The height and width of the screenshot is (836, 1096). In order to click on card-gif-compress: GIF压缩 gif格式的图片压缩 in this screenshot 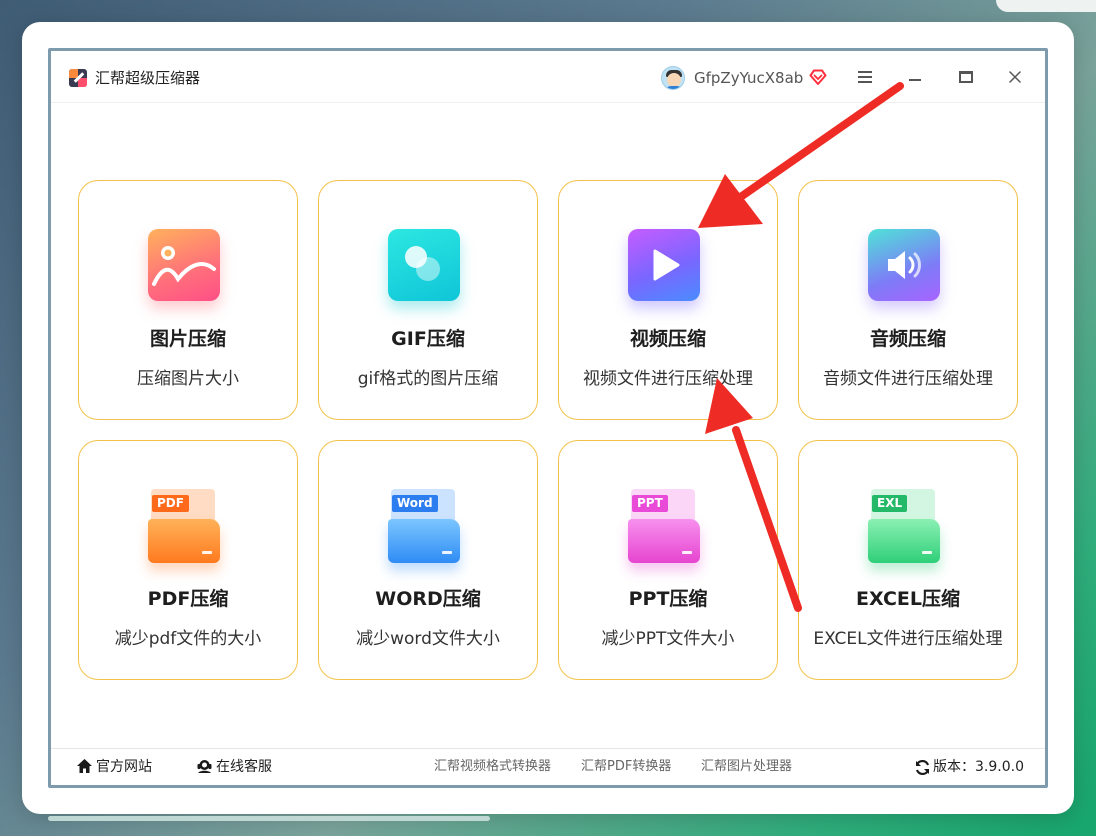, I will do `click(428, 300)`.